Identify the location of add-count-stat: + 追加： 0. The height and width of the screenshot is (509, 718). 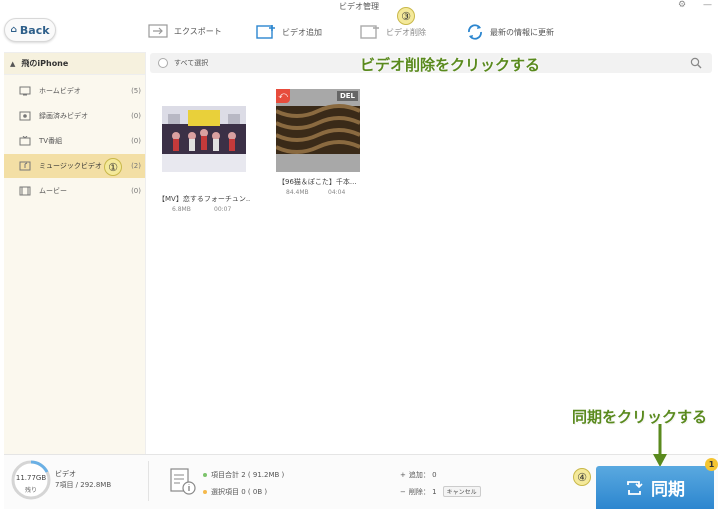
(418, 475).